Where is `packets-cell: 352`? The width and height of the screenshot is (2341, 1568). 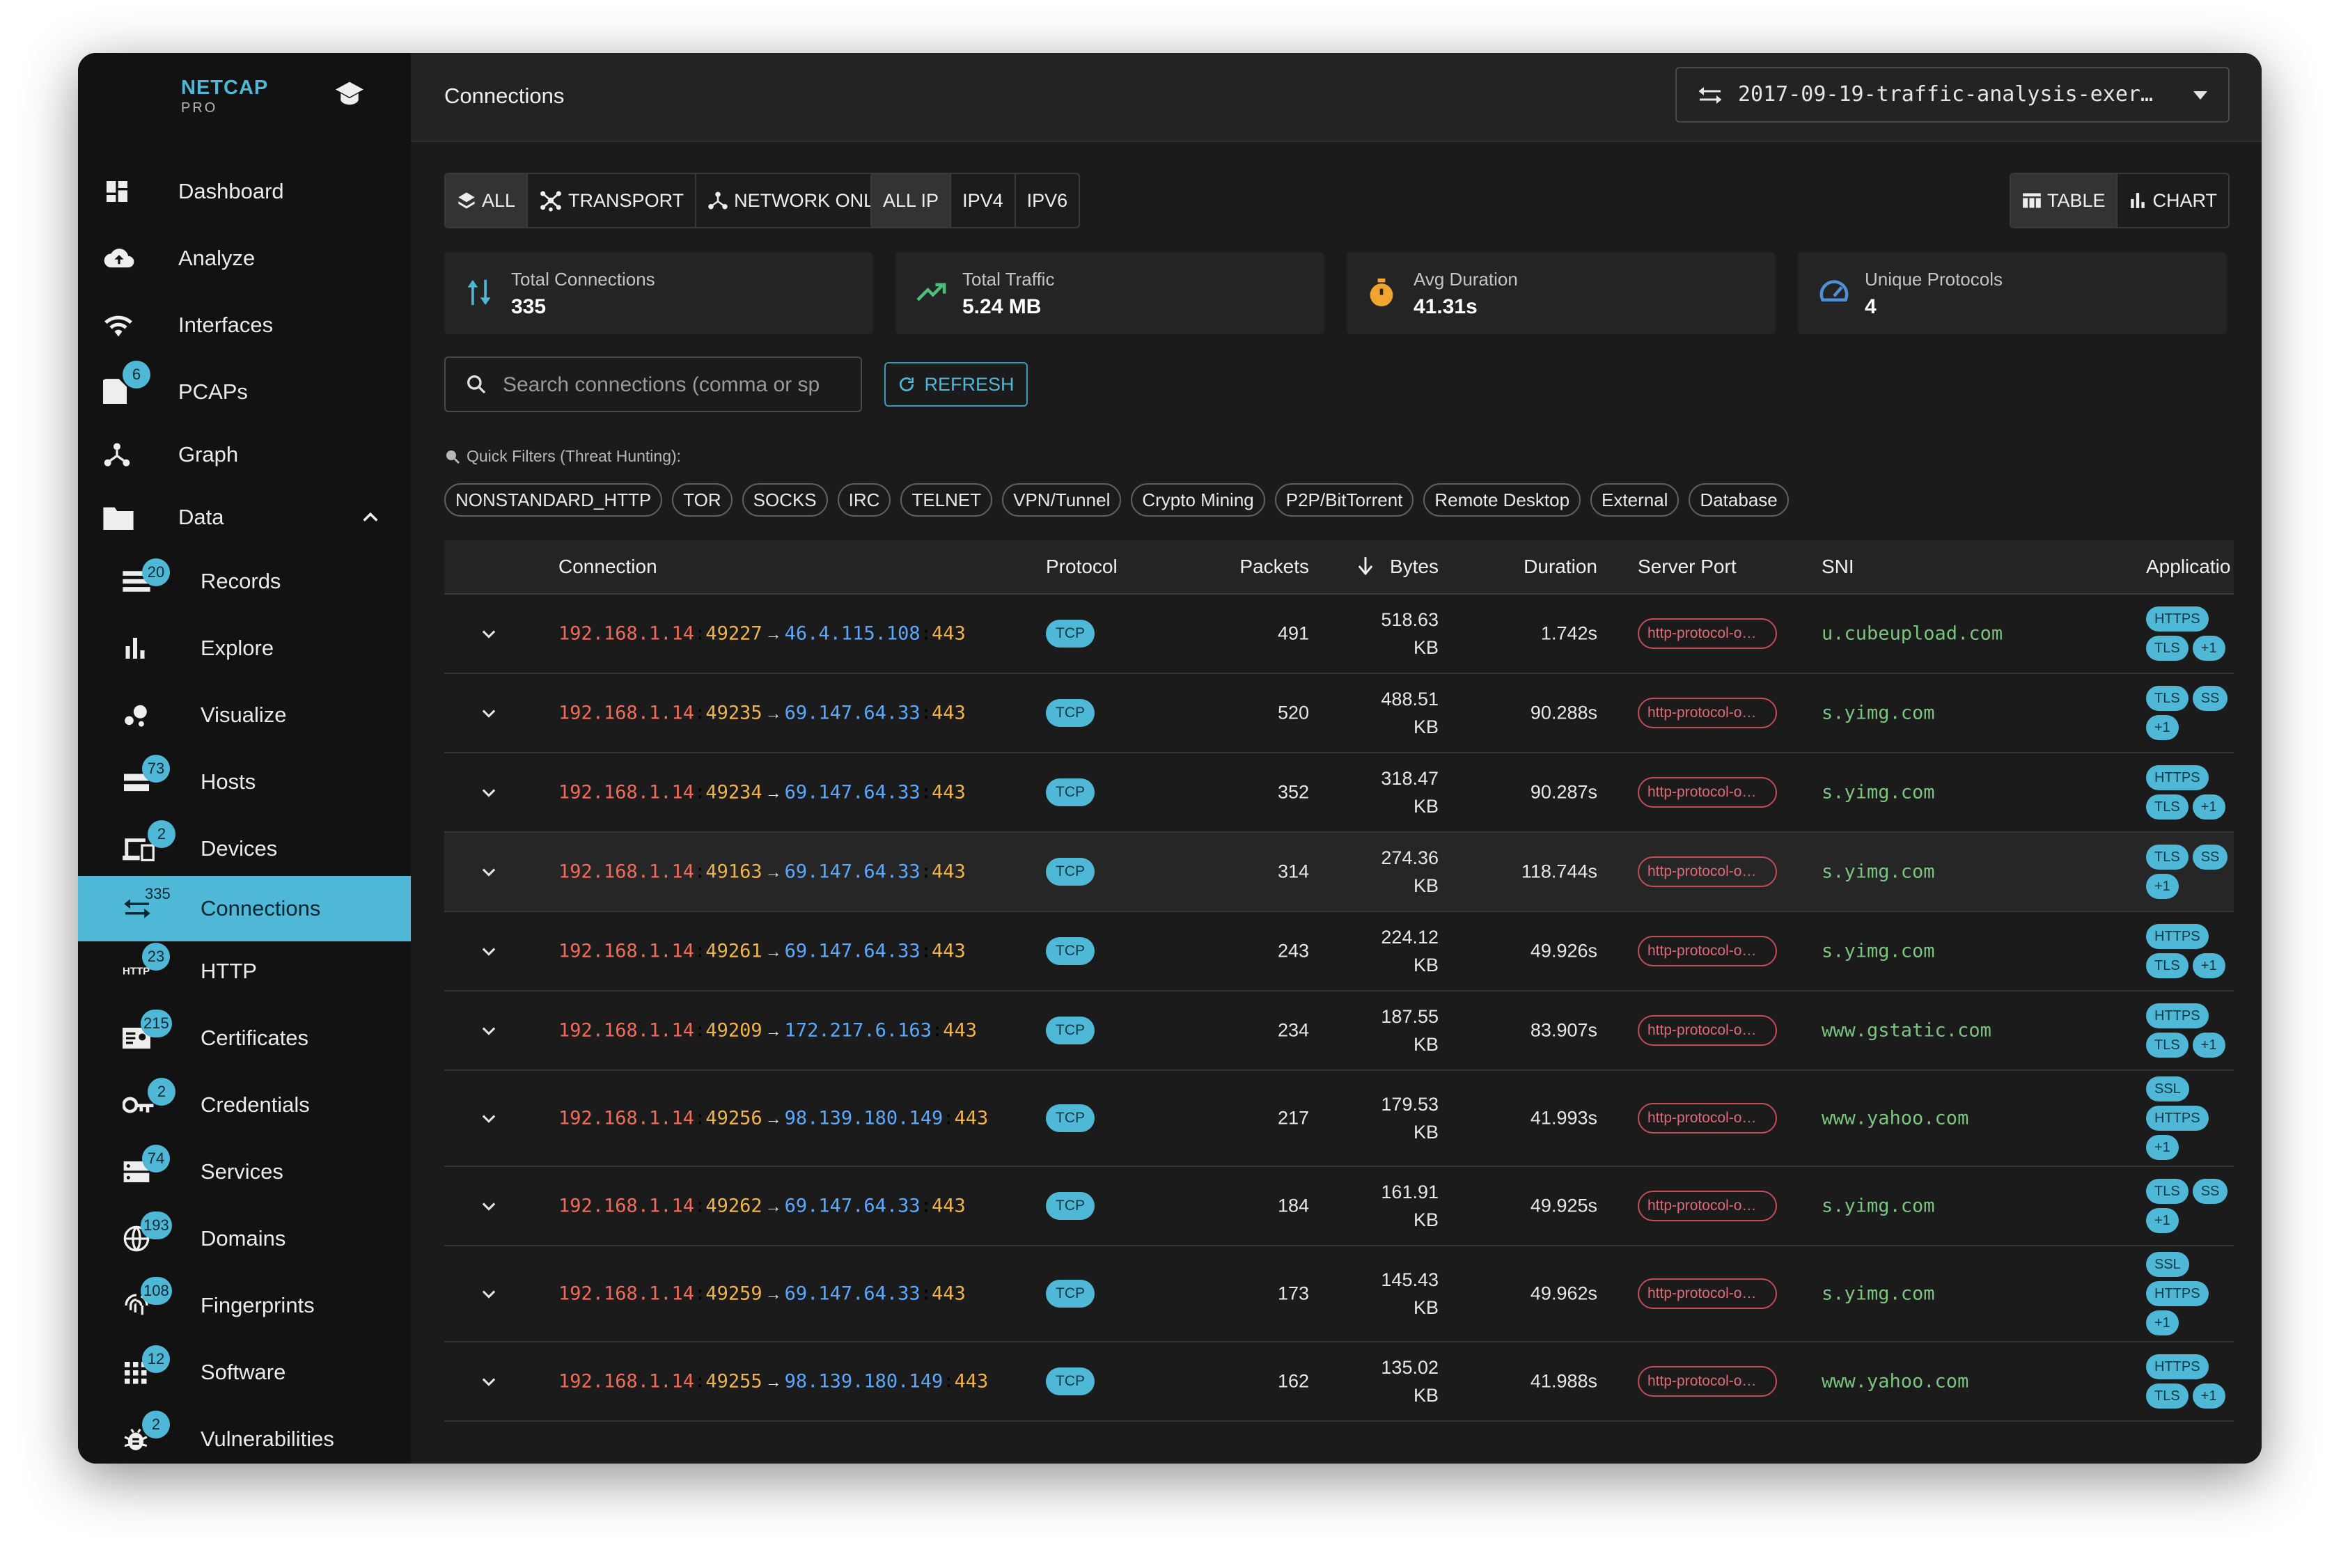 packets-cell: 352 is located at coordinates (1293, 792).